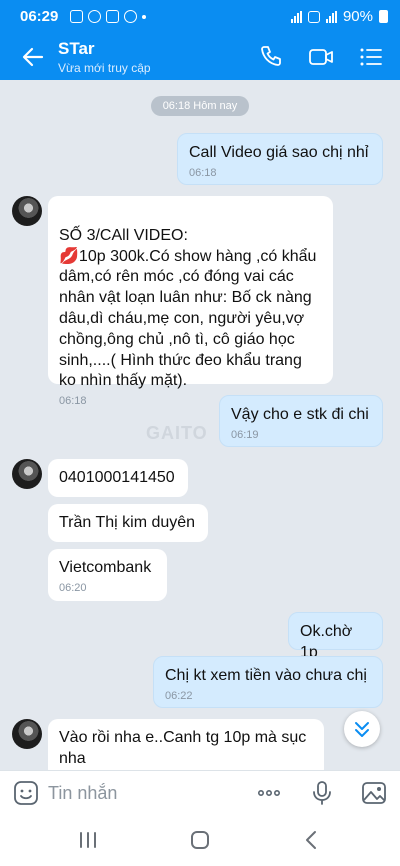 The image size is (400, 866). Describe the element at coordinates (266, 675) in the screenshot. I see `message-text: Chị kt xem tiền vào chưa chị` at that location.